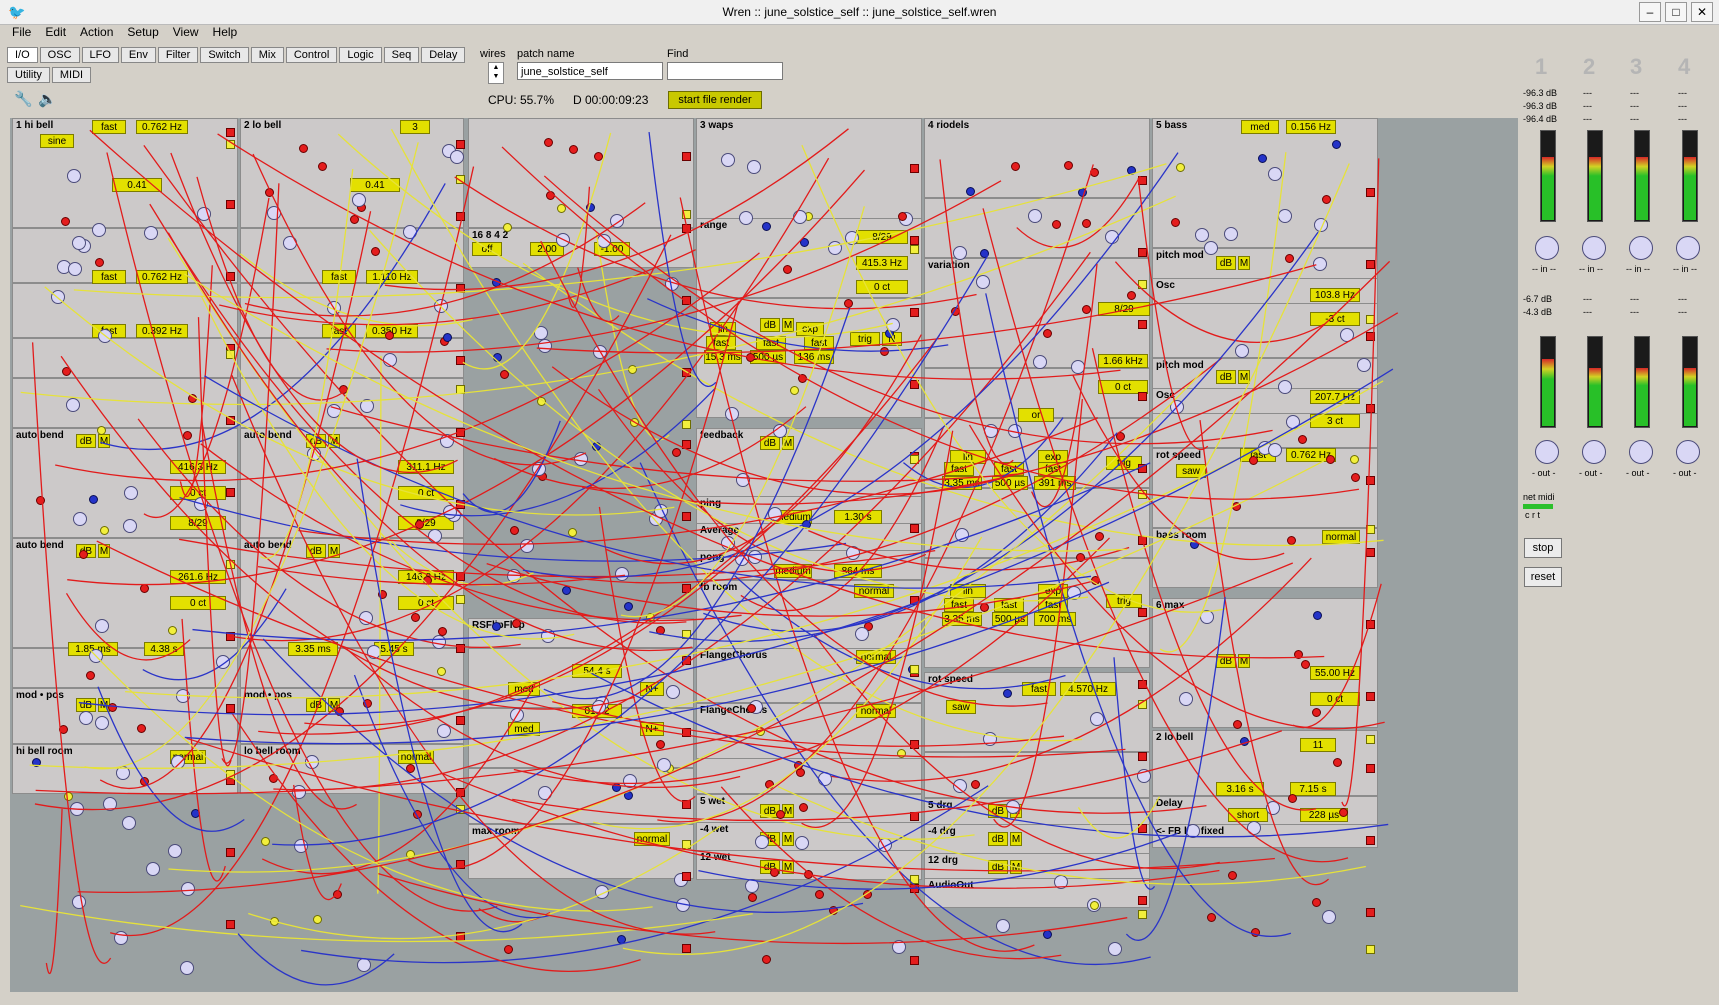 The image size is (1719, 1005). I want to click on tab-mix: Mix, so click(267, 55).